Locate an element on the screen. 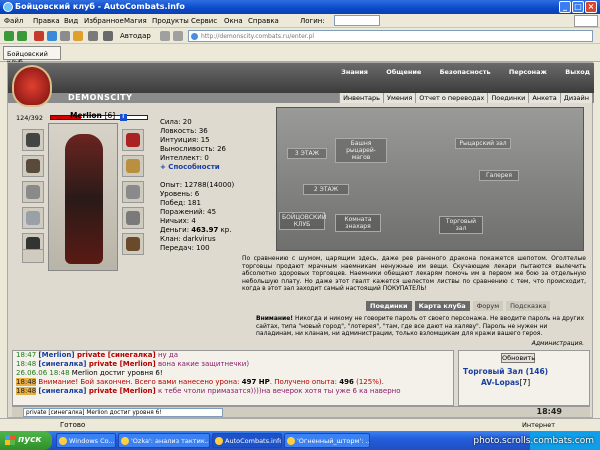  shield-slot is located at coordinates (133, 218).